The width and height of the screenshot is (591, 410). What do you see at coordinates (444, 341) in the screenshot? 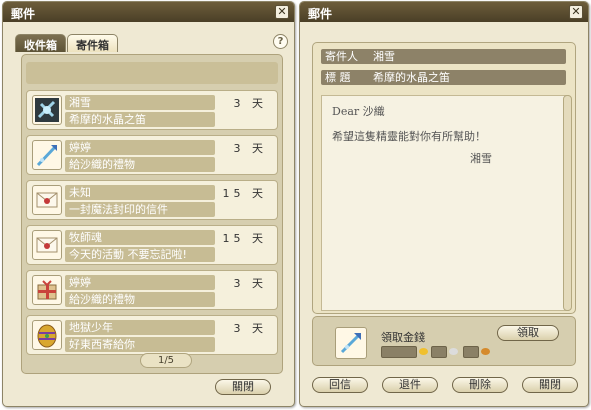
I see `attachment-panel: 領取金錢 領取` at bounding box center [444, 341].